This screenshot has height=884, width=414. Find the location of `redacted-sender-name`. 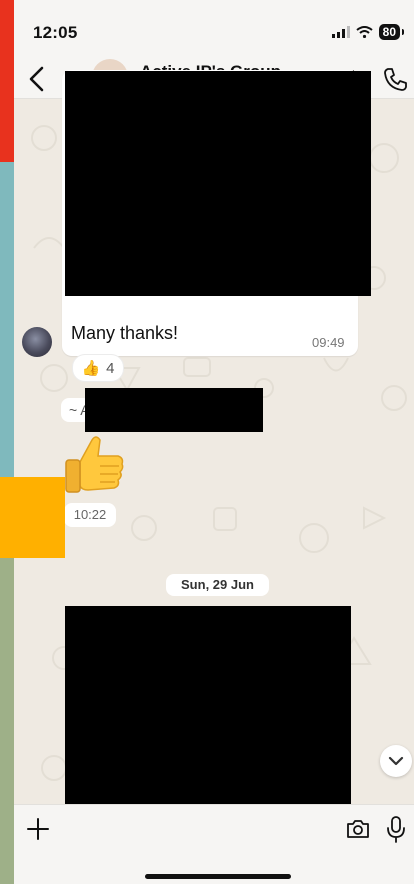

redacted-sender-name is located at coordinates (174, 410).